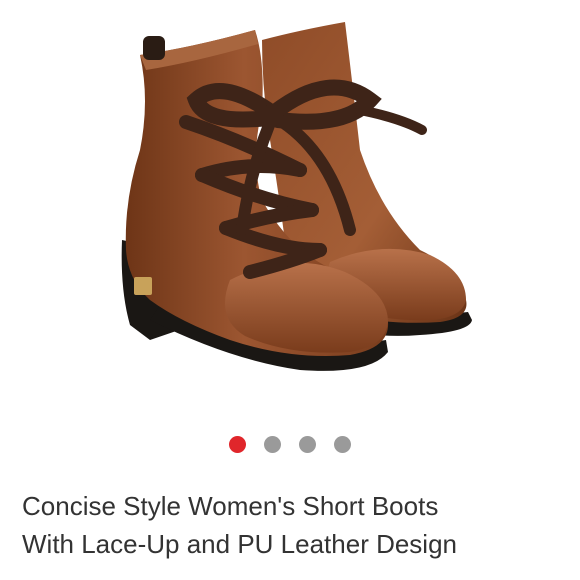 The width and height of the screenshot is (580, 580). What do you see at coordinates (272, 114) in the screenshot?
I see `lace-knot` at bounding box center [272, 114].